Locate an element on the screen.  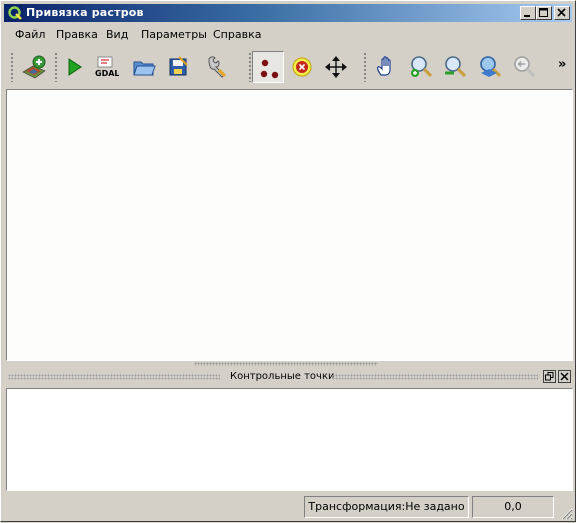
zoom-to-layer-icon is located at coordinates (491, 67).